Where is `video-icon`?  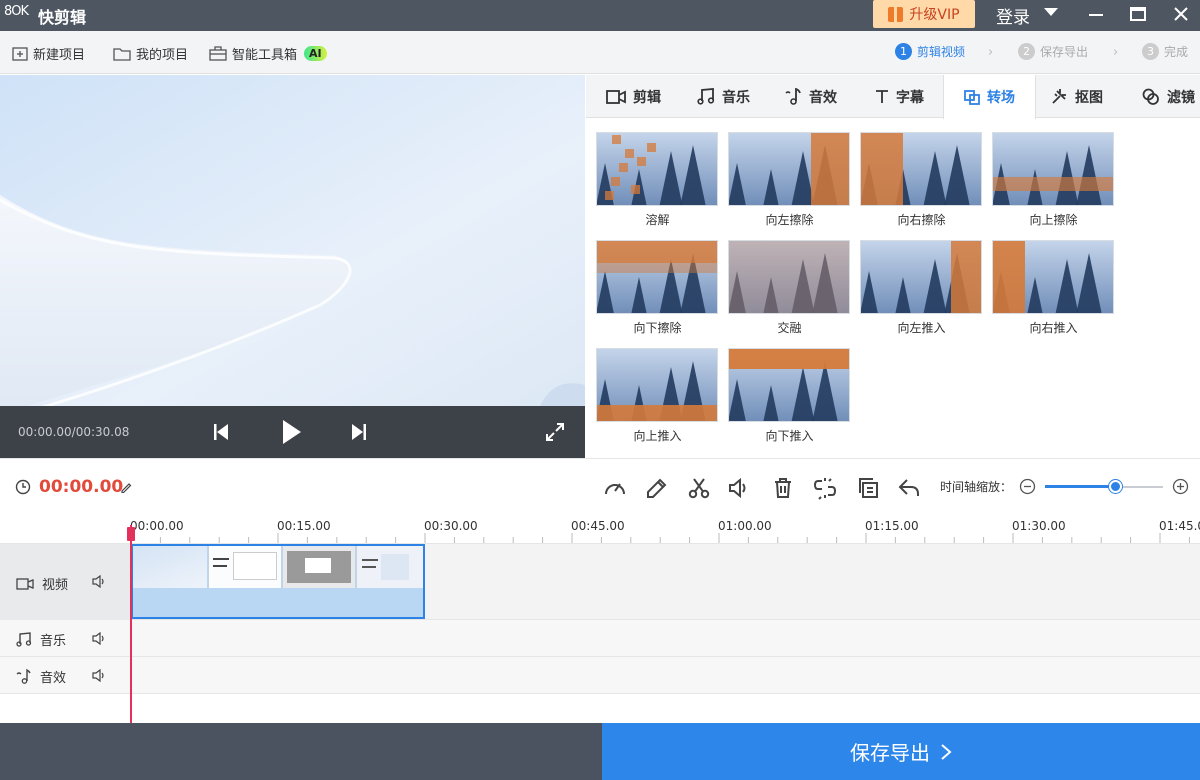 video-icon is located at coordinates (616, 96).